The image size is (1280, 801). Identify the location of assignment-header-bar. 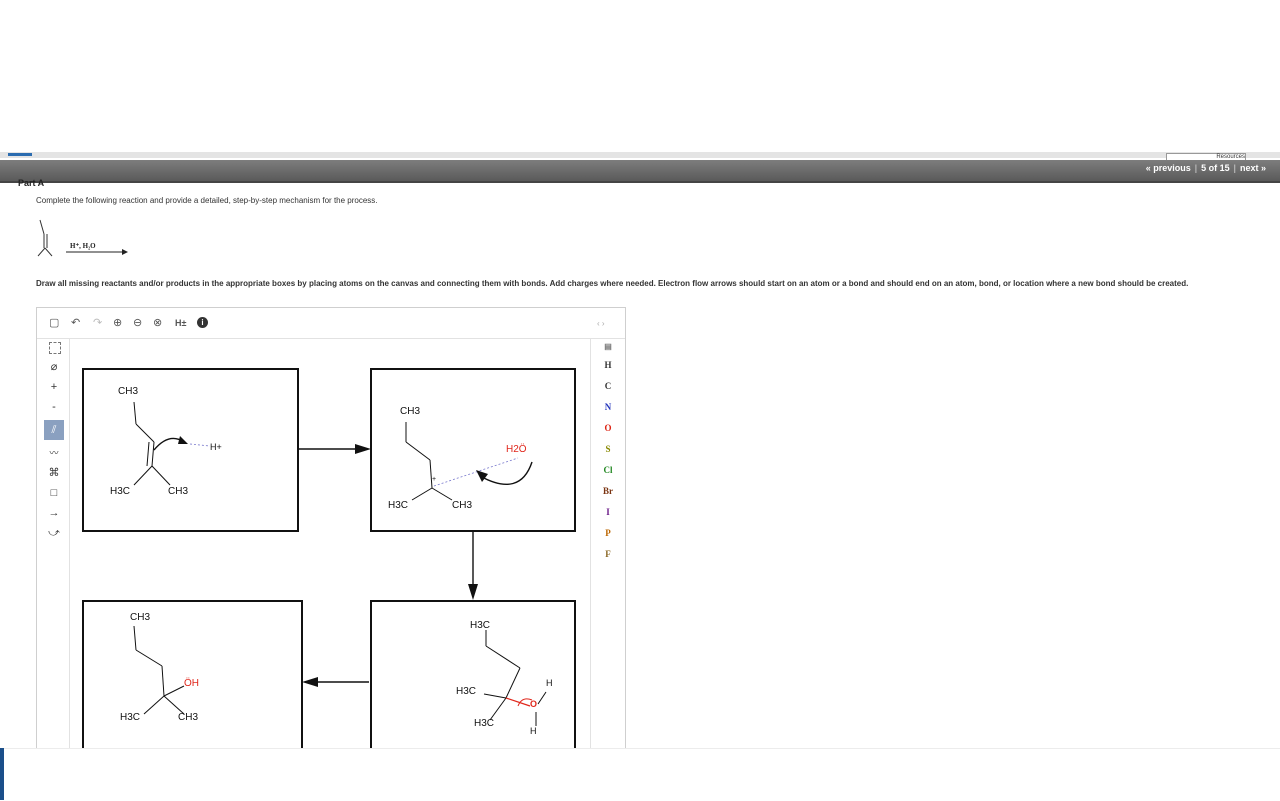
(640, 171).